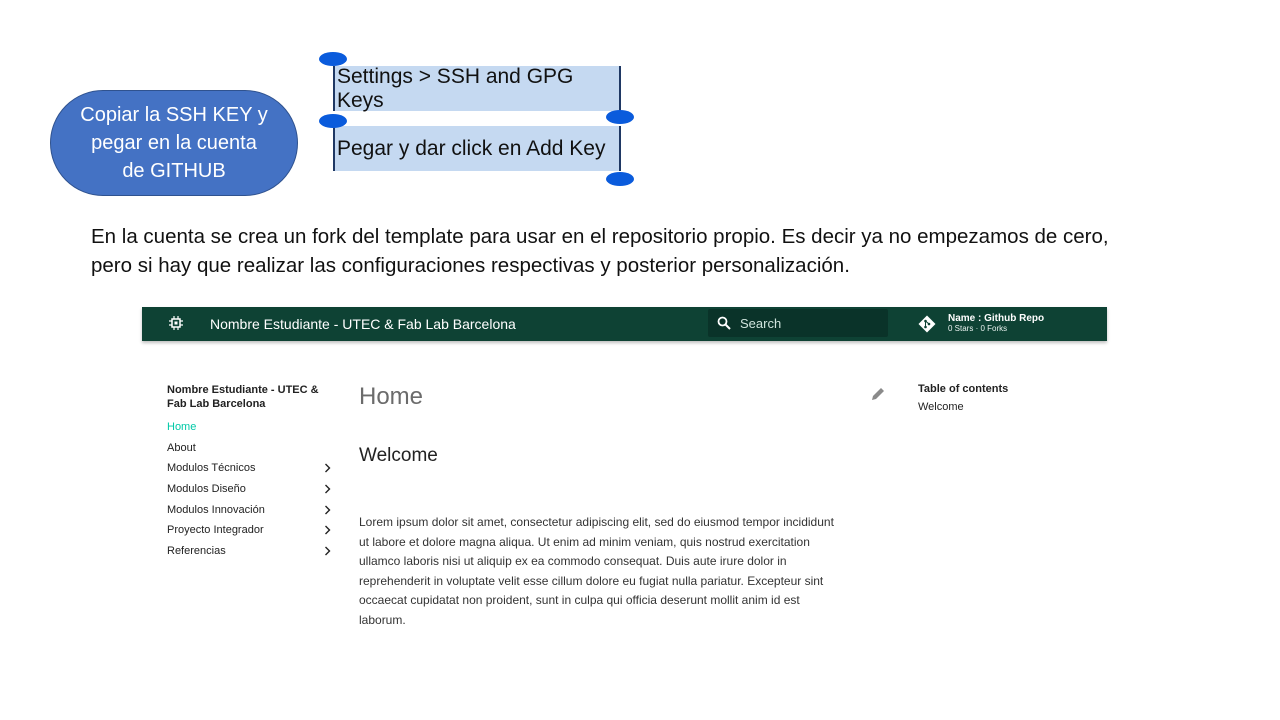  I want to click on sidebar-item-label: Modulos Diseño, so click(206, 489).